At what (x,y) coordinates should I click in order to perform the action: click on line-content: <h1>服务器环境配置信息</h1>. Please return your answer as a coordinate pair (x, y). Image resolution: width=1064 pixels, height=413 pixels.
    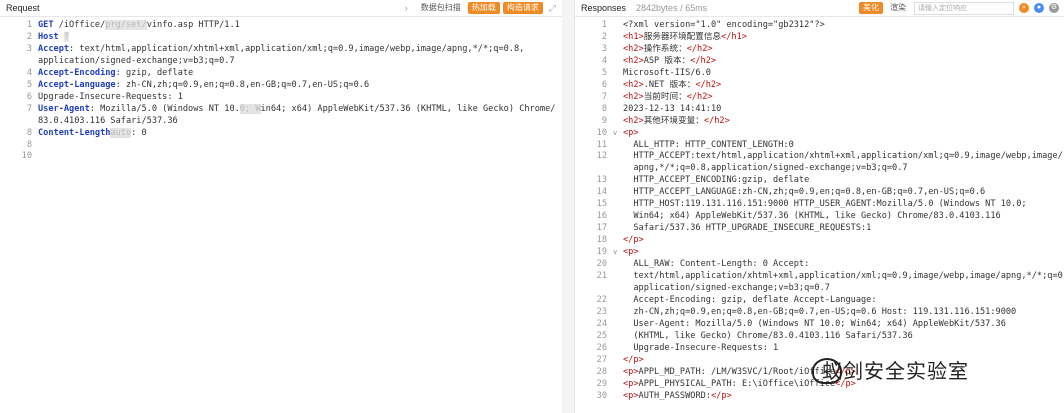
    Looking at the image, I should click on (843, 38).